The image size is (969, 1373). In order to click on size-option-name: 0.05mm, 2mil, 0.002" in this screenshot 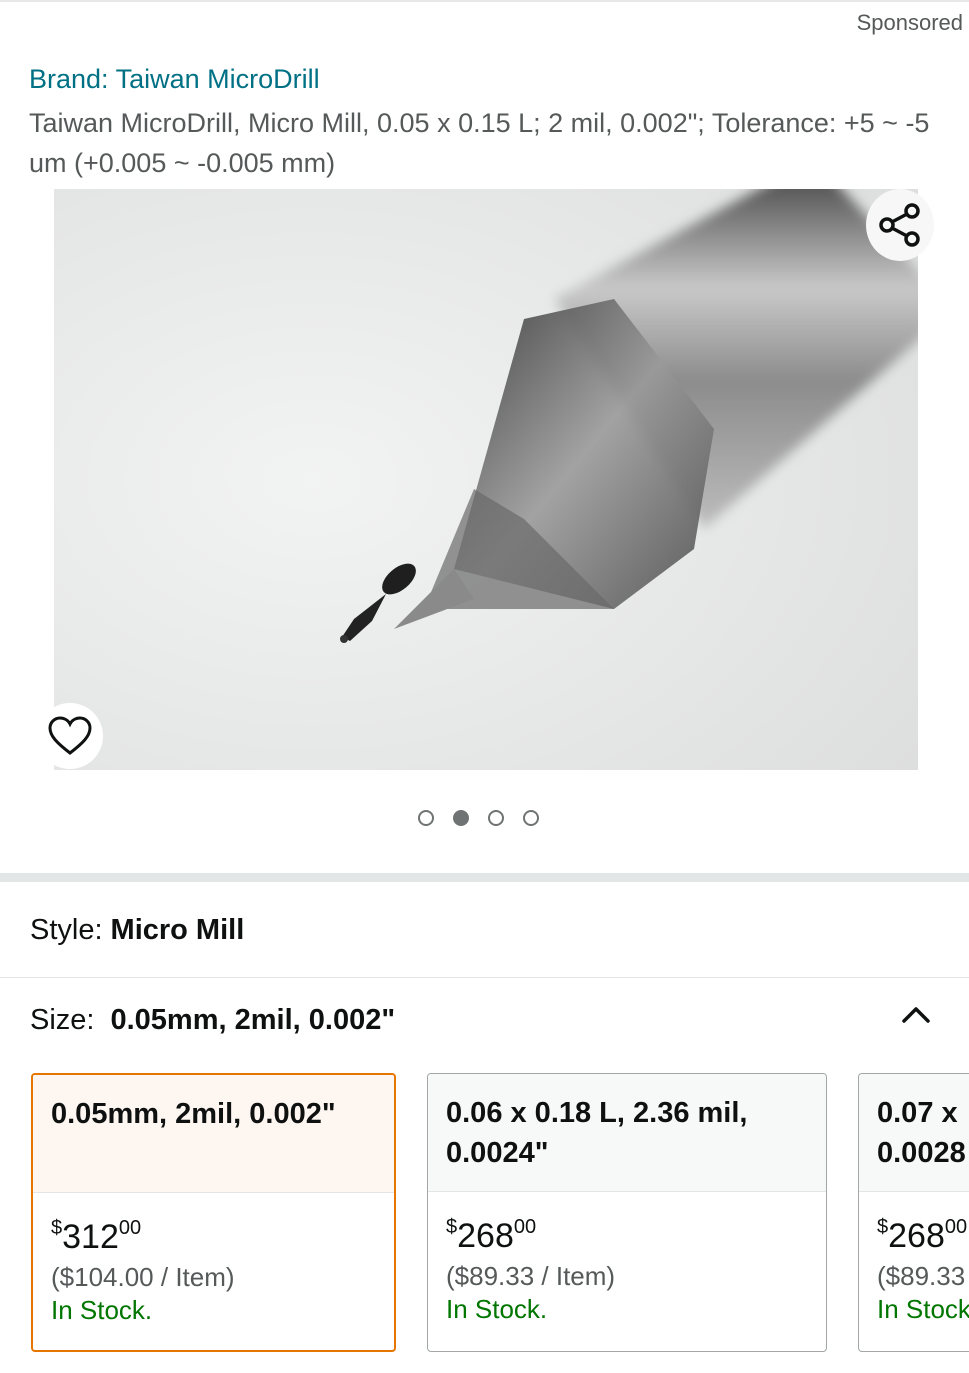, I will do `click(213, 1134)`.